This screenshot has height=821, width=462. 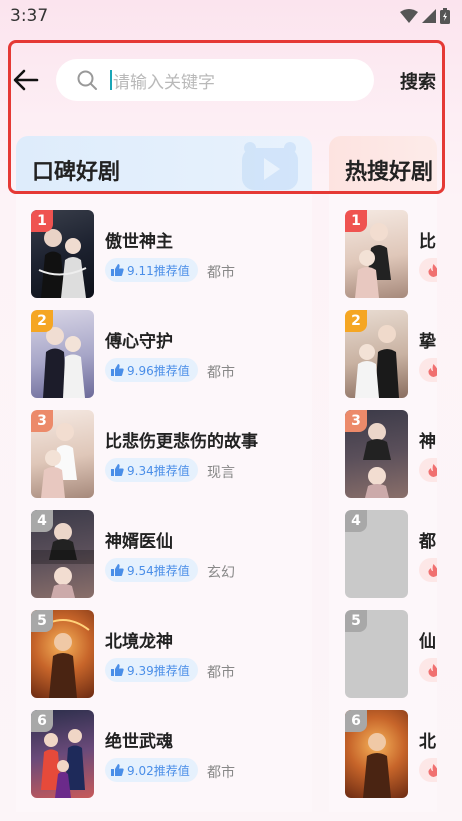 I want to click on score-text: 9.39推荐值, so click(x=158, y=670).